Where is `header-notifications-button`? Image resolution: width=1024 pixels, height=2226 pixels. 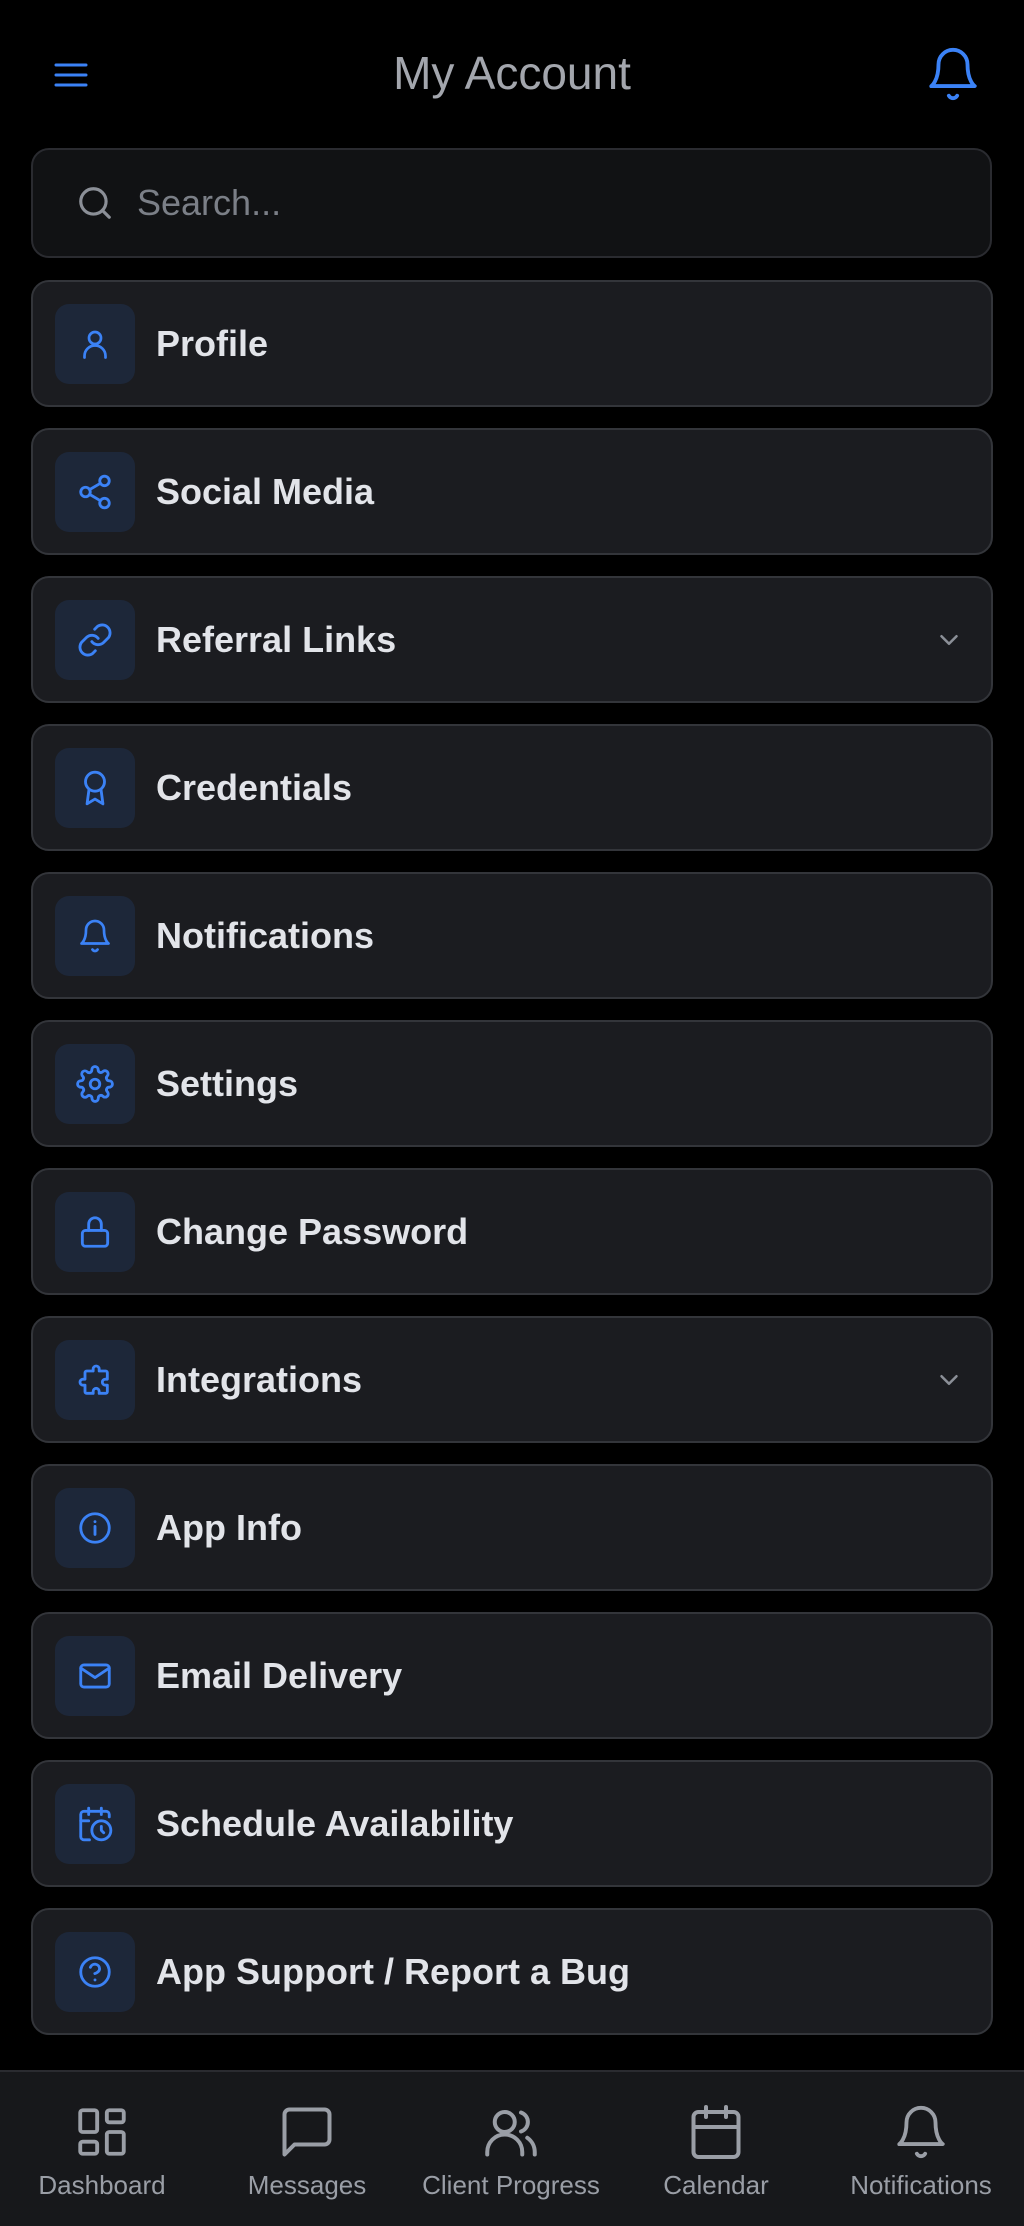 header-notifications-button is located at coordinates (953, 74).